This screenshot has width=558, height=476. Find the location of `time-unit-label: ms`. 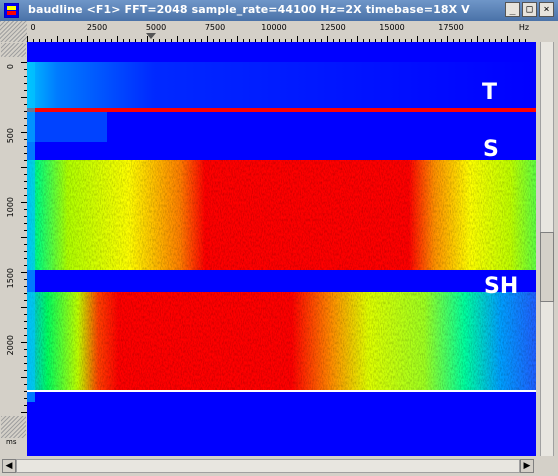

time-unit-label: ms is located at coordinates (11, 442).